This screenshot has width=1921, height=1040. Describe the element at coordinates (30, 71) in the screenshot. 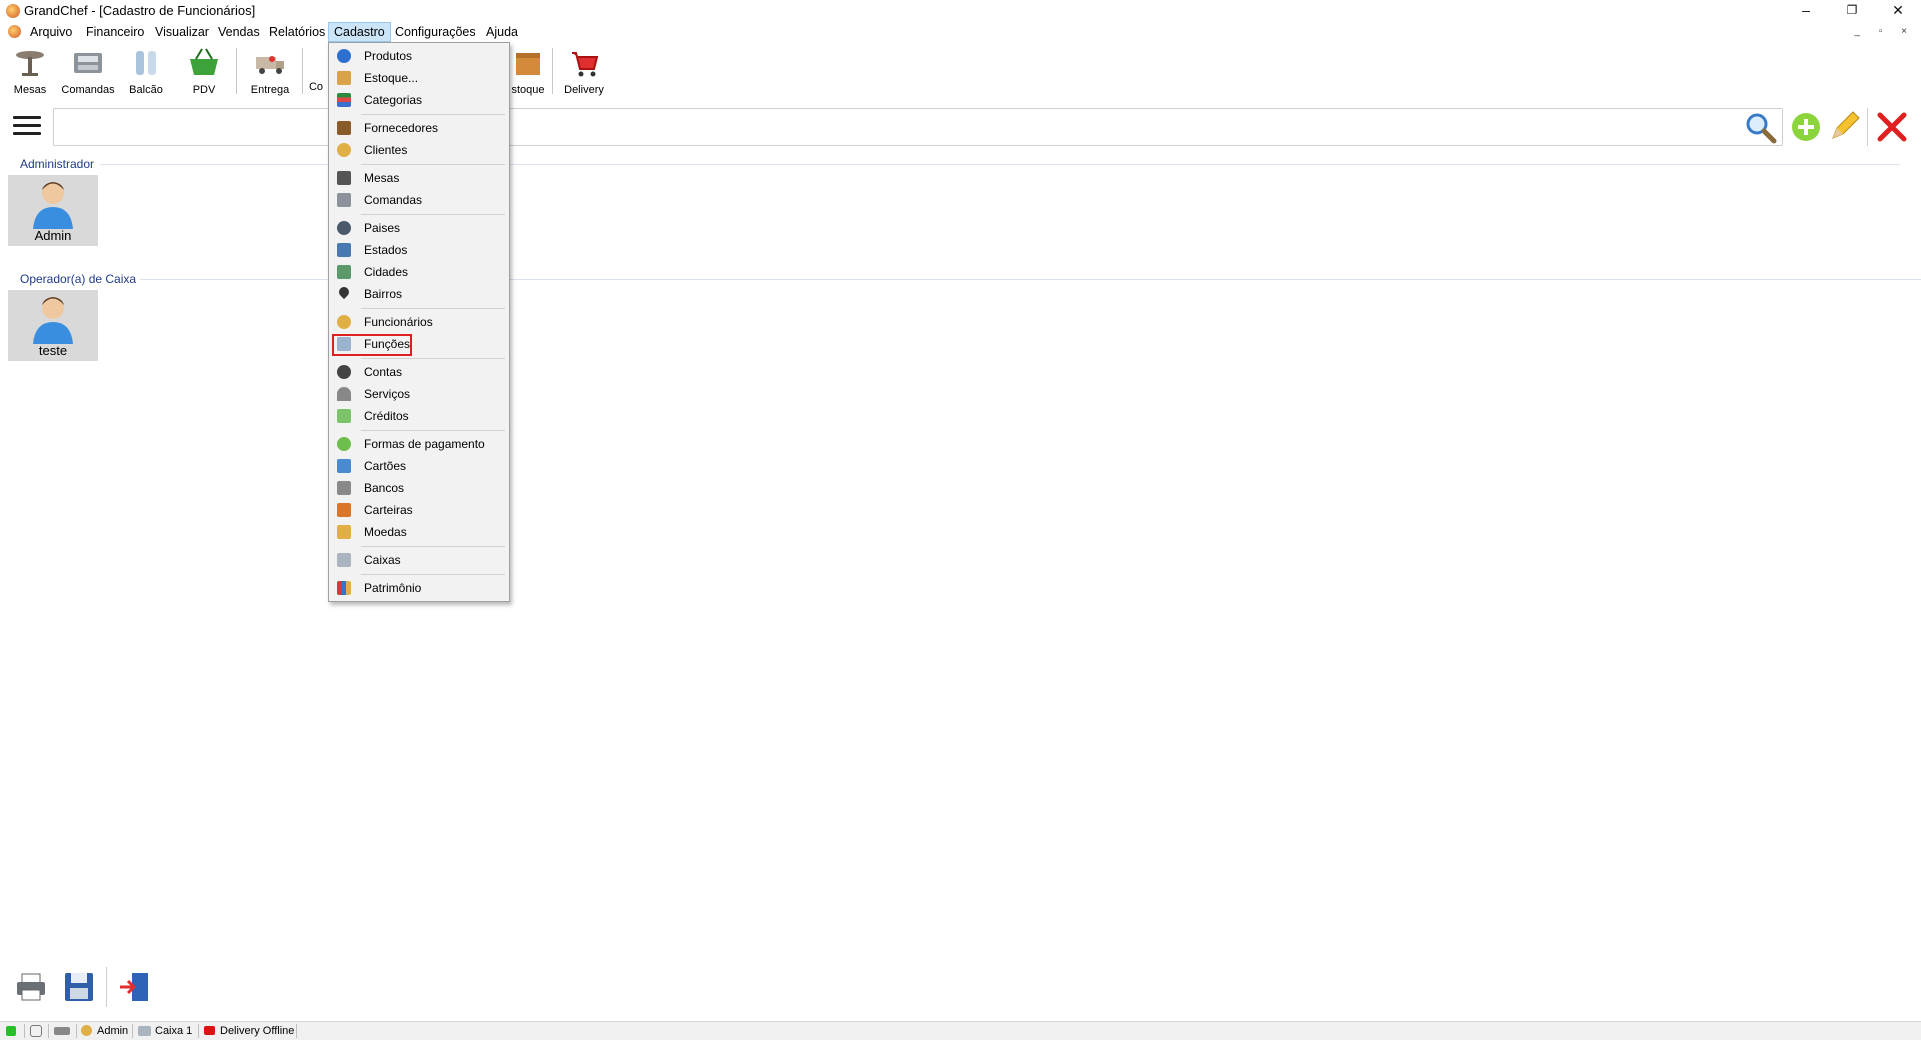

I see `toolbar-mesas-button: Mesas` at that location.